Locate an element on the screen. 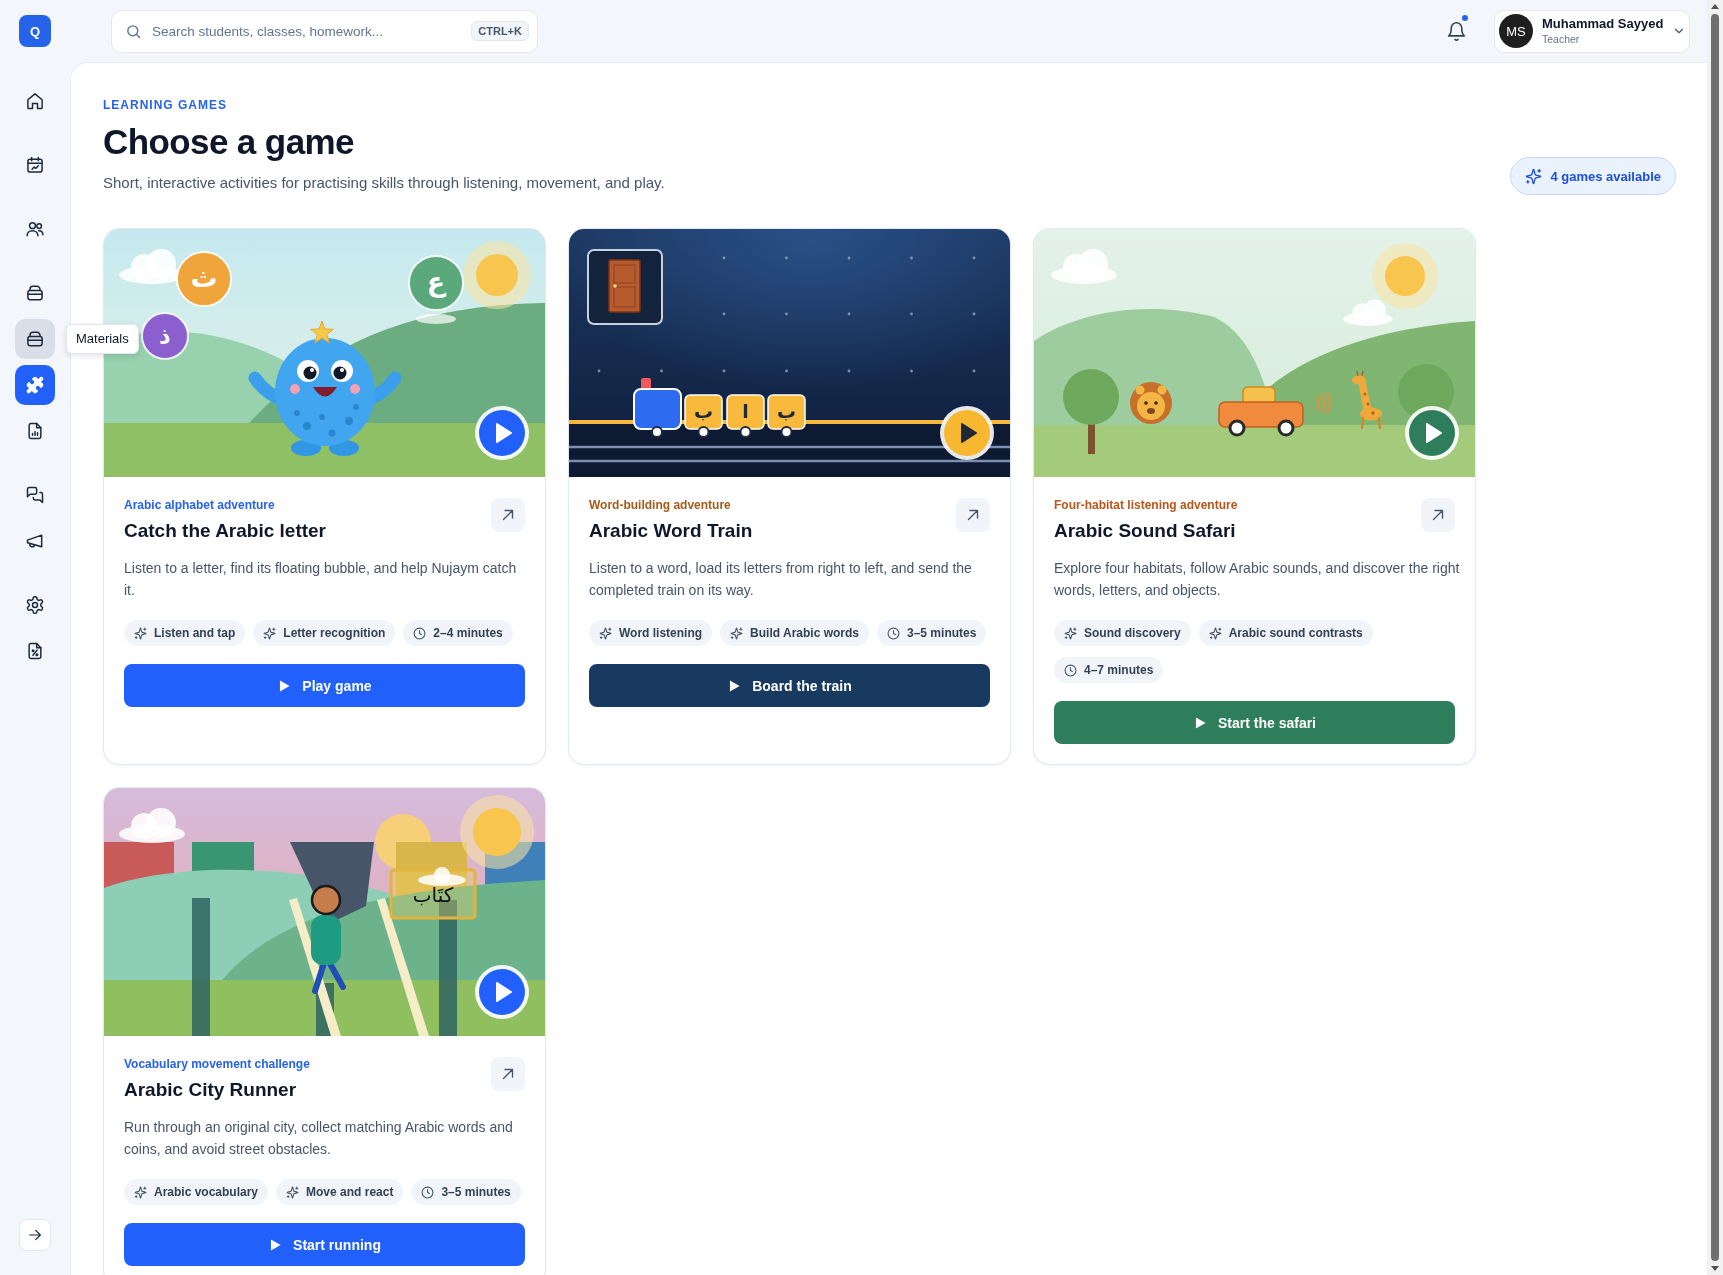 This screenshot has height=1275, width=1723. tag-label: Arabic vocabulary is located at coordinates (206, 1192).